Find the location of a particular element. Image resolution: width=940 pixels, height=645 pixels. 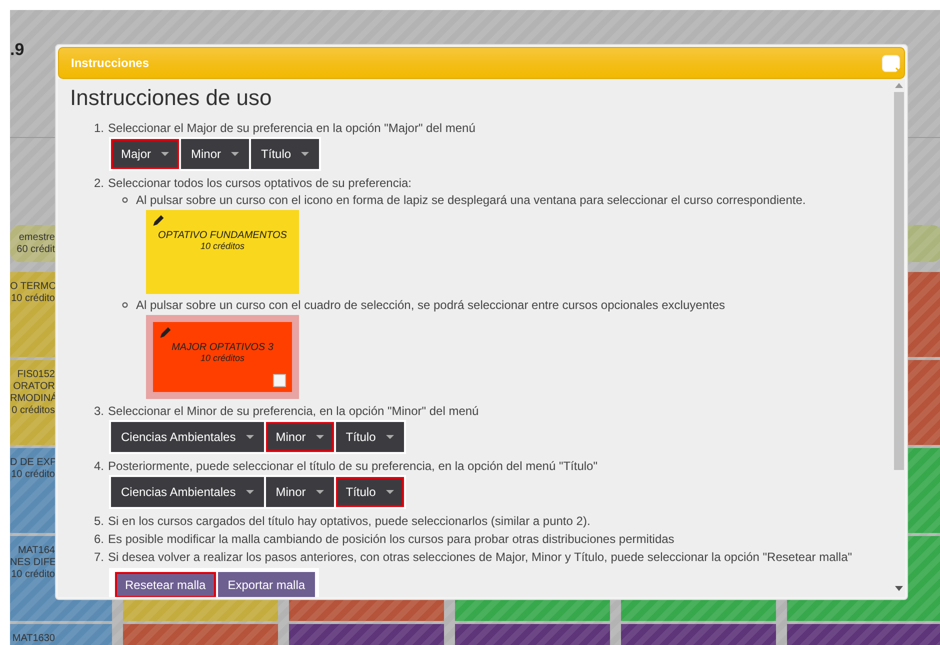

scroll-down-icon is located at coordinates (899, 588).